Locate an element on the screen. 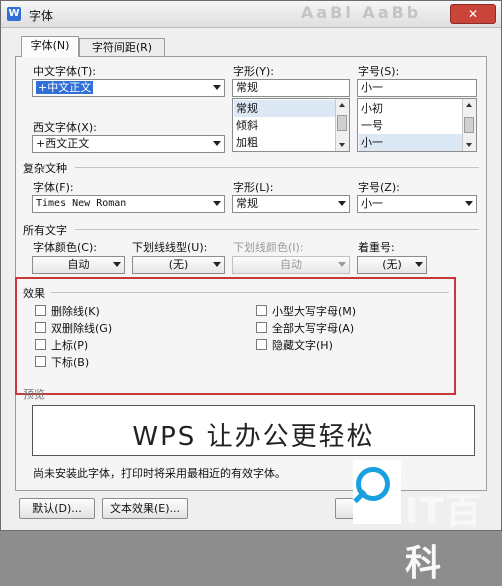 The height and width of the screenshot is (586, 502). emphasis-label: 着重号: is located at coordinates (376, 247).